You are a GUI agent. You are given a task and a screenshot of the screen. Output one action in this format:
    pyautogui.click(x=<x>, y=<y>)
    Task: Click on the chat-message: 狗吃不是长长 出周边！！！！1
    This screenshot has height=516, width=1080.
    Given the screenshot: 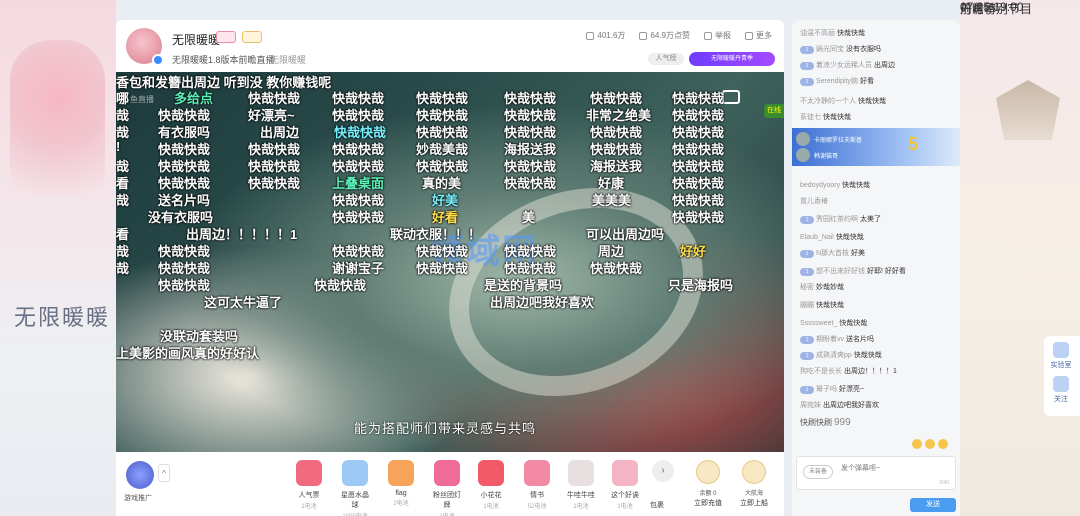 What is the action you would take?
    pyautogui.click(x=848, y=371)
    